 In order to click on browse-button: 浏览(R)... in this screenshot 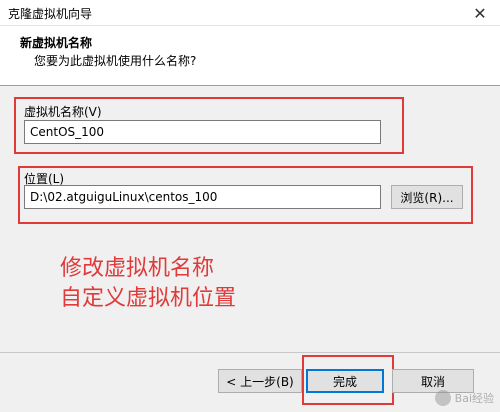, I will do `click(427, 197)`.